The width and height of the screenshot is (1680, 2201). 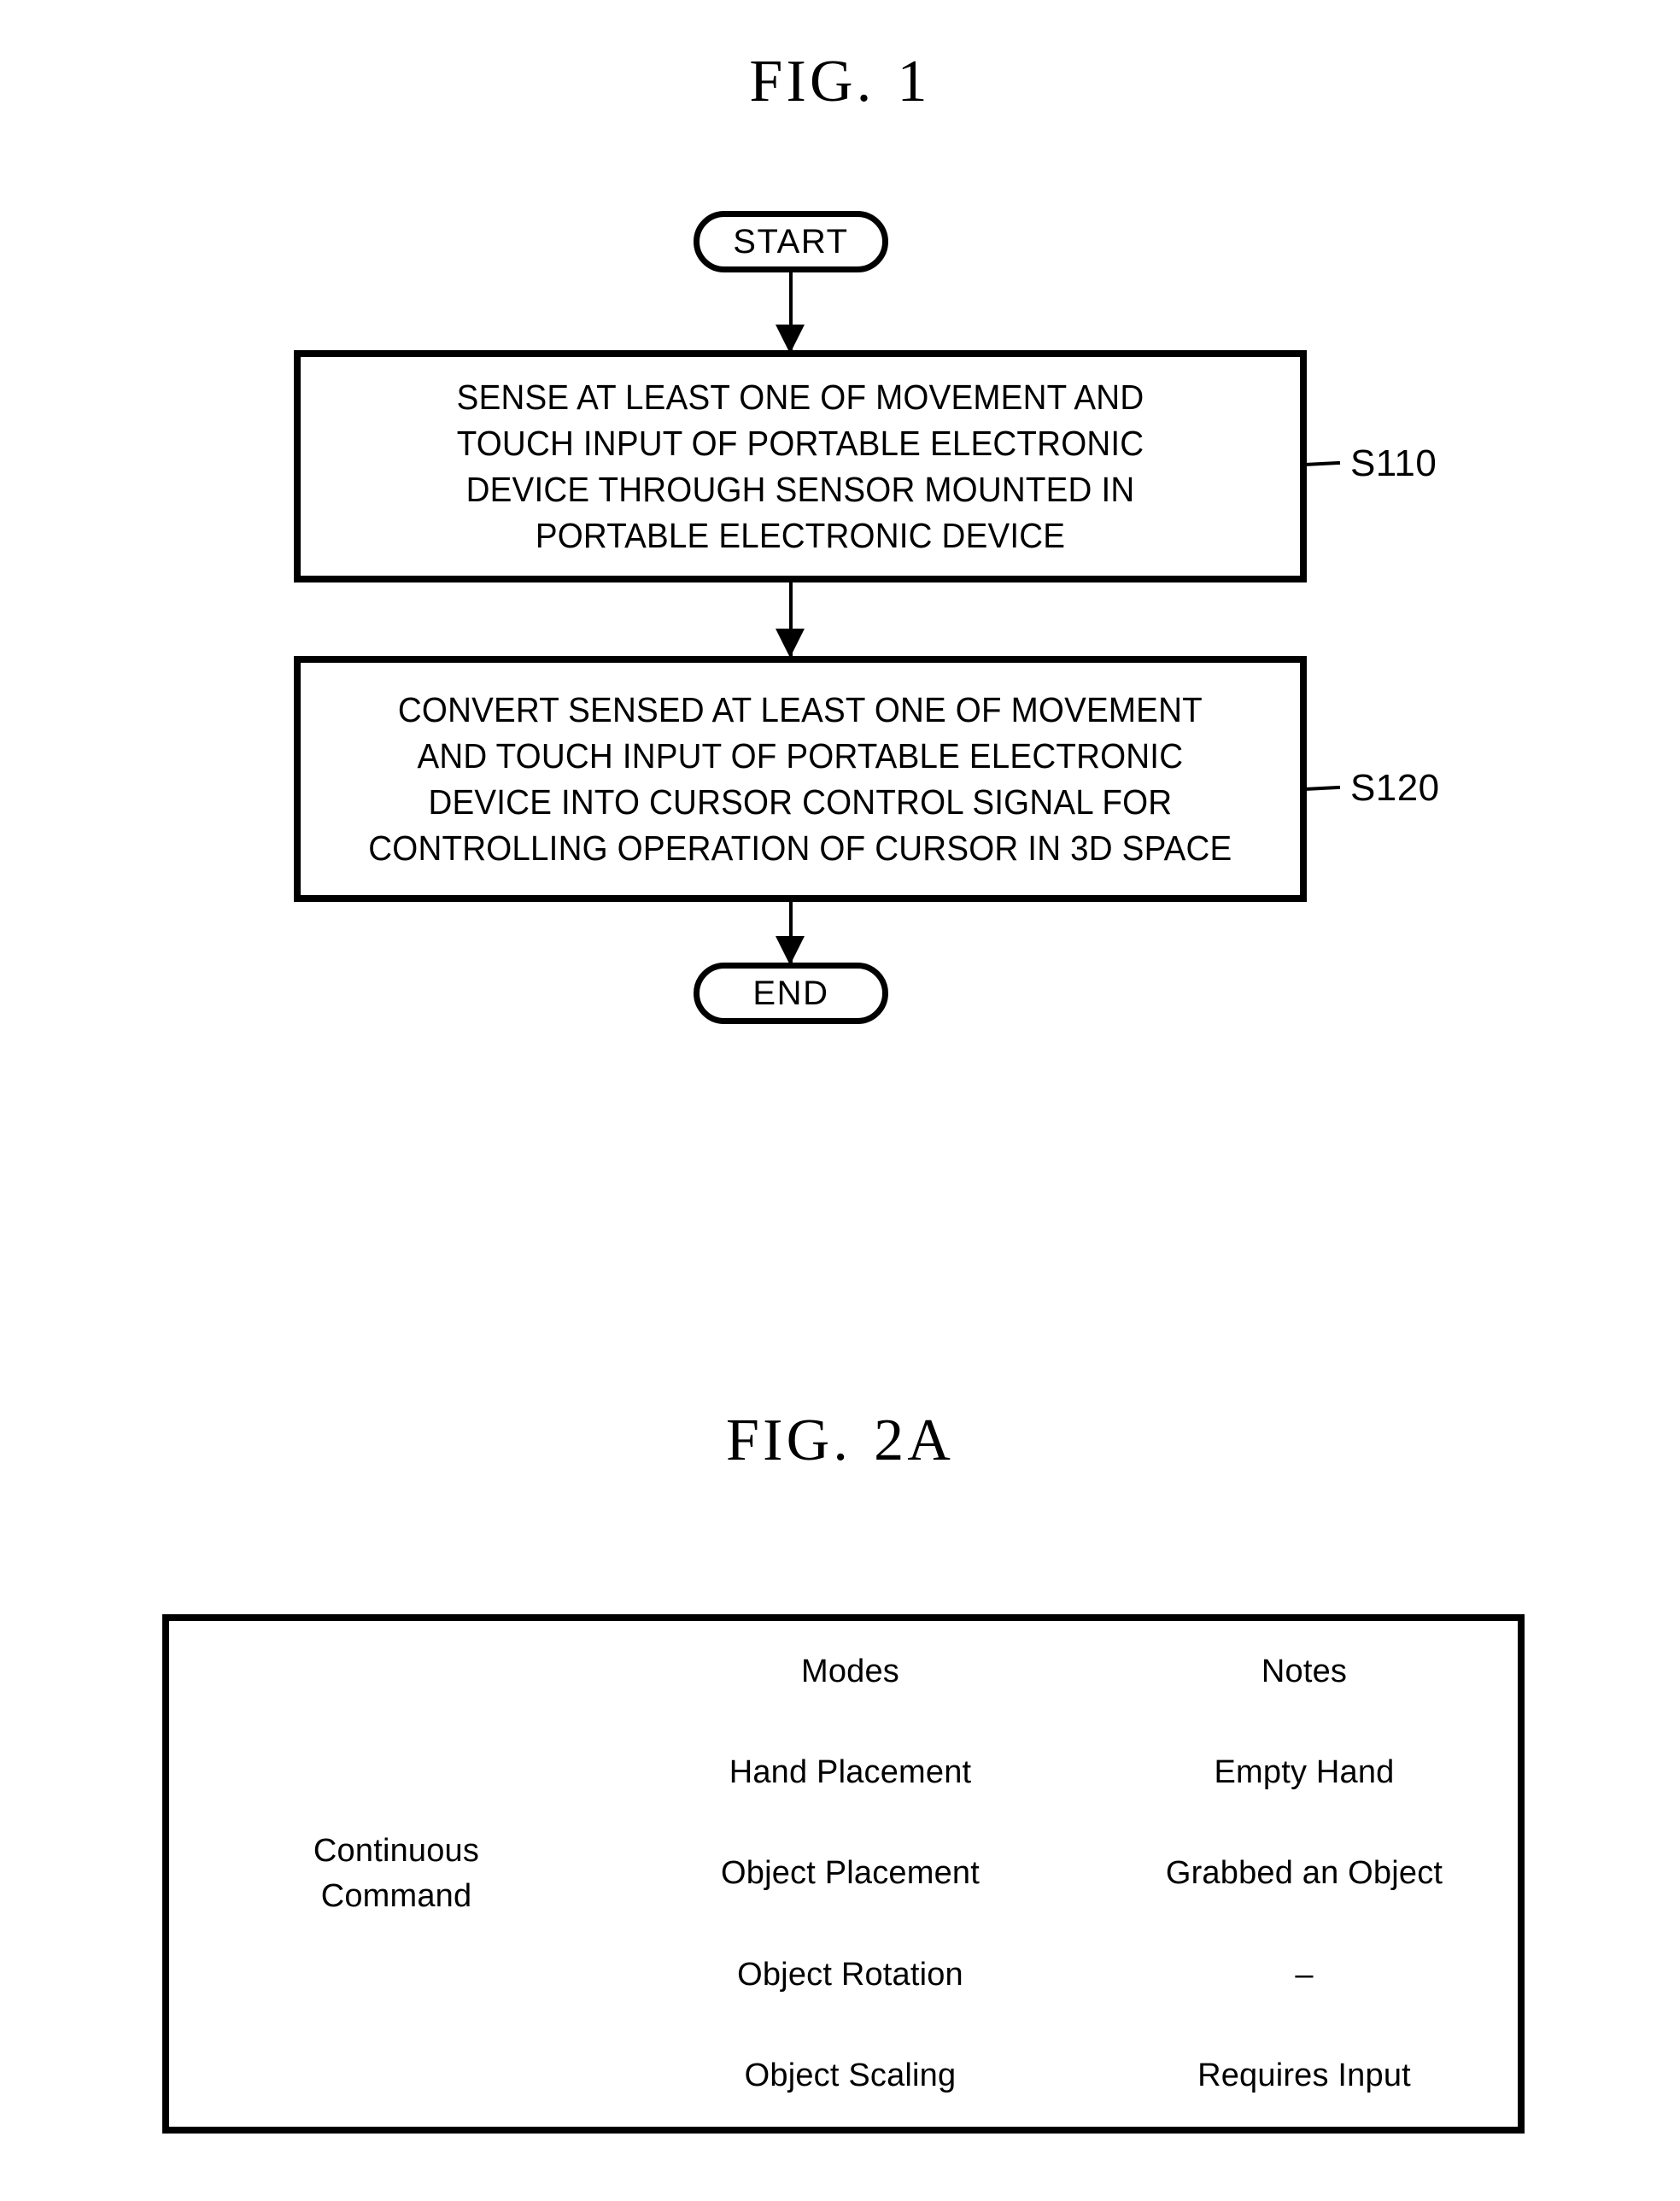 I want to click on table-cell-mode: Object Placement, so click(x=851, y=1873).